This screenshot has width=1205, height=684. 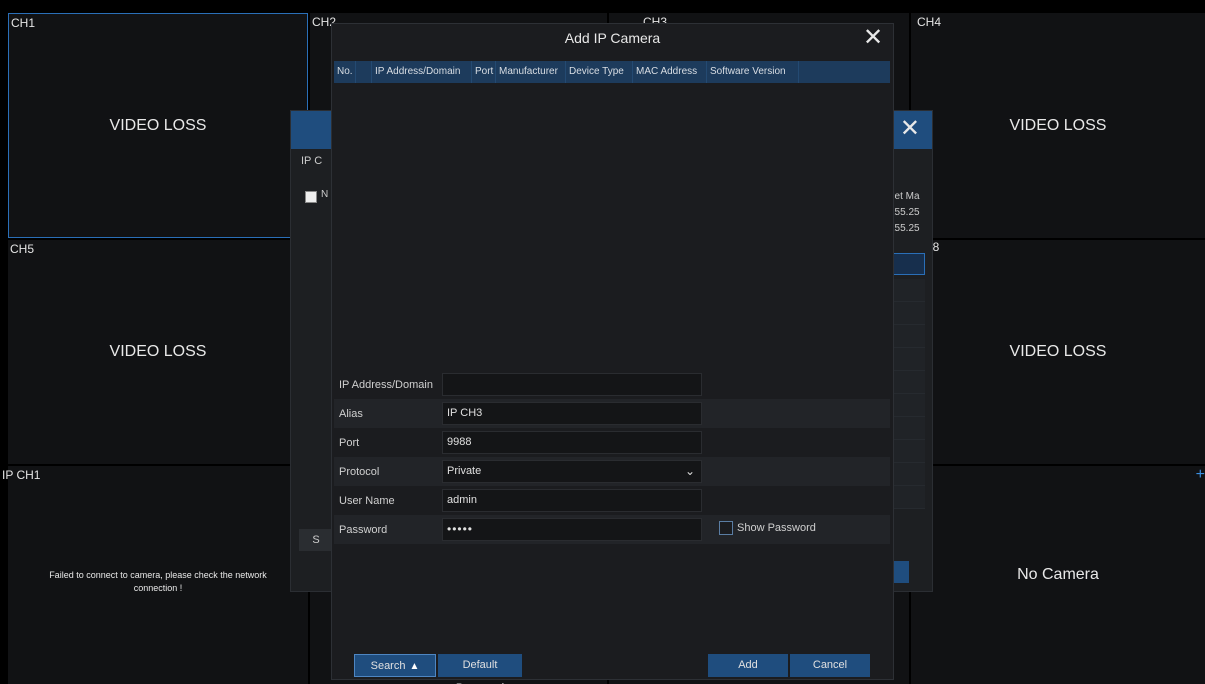 I want to click on protocol-select: Private ⌄, so click(x=572, y=471).